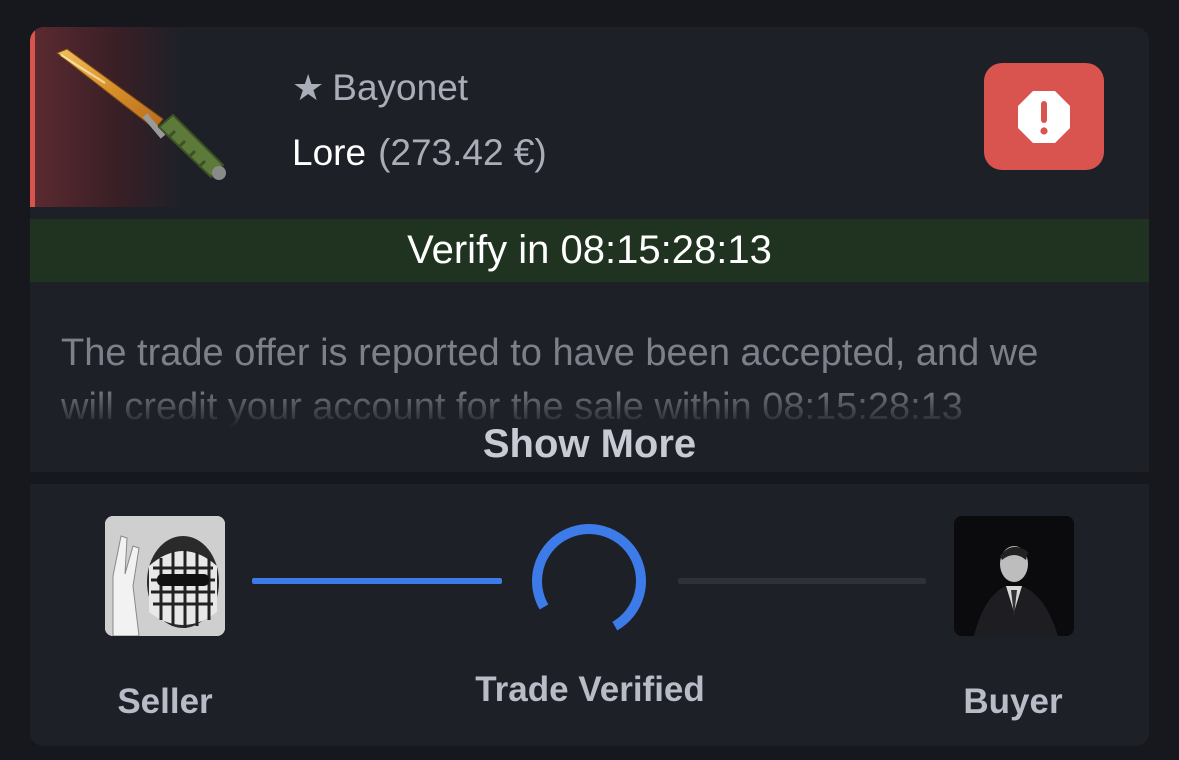 Image resolution: width=1179 pixels, height=760 pixels. I want to click on buyer-avatar, so click(1014, 576).